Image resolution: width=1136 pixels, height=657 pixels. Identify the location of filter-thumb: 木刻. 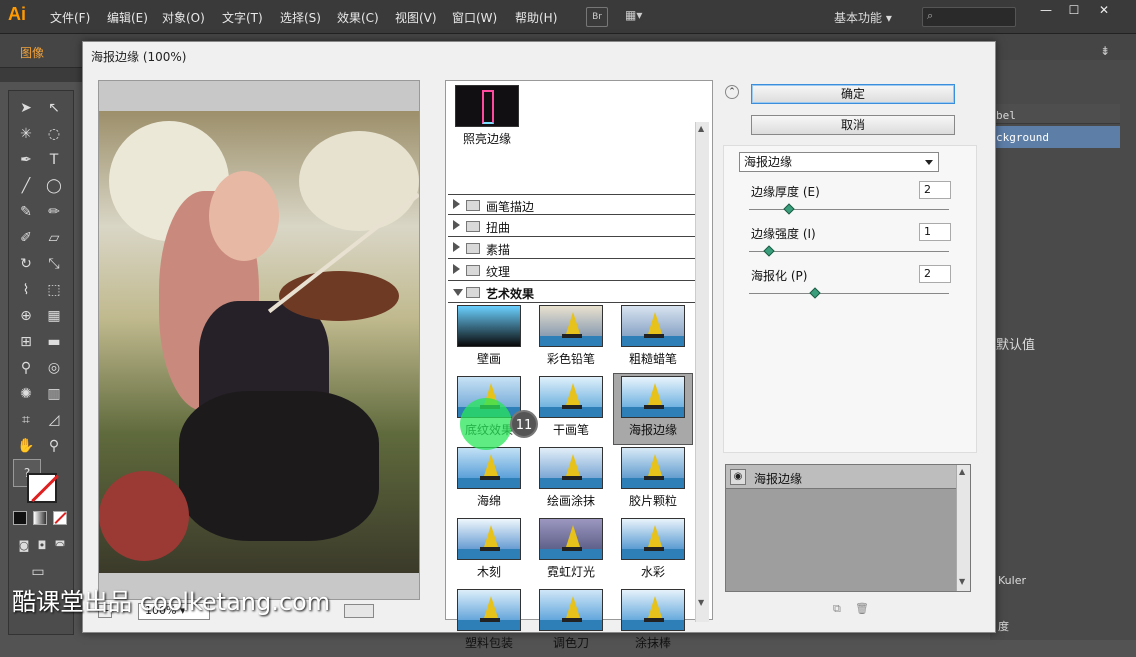
(489, 551).